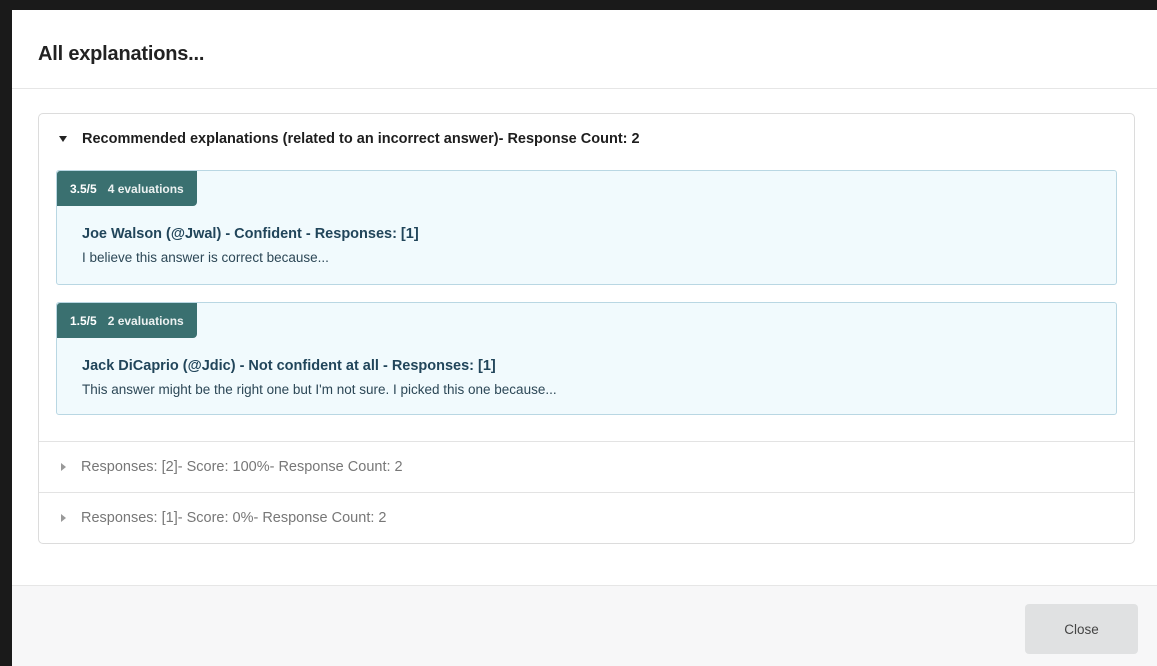 The height and width of the screenshot is (666, 1157). Describe the element at coordinates (83, 320) in the screenshot. I see `score-value: 1.5/5` at that location.